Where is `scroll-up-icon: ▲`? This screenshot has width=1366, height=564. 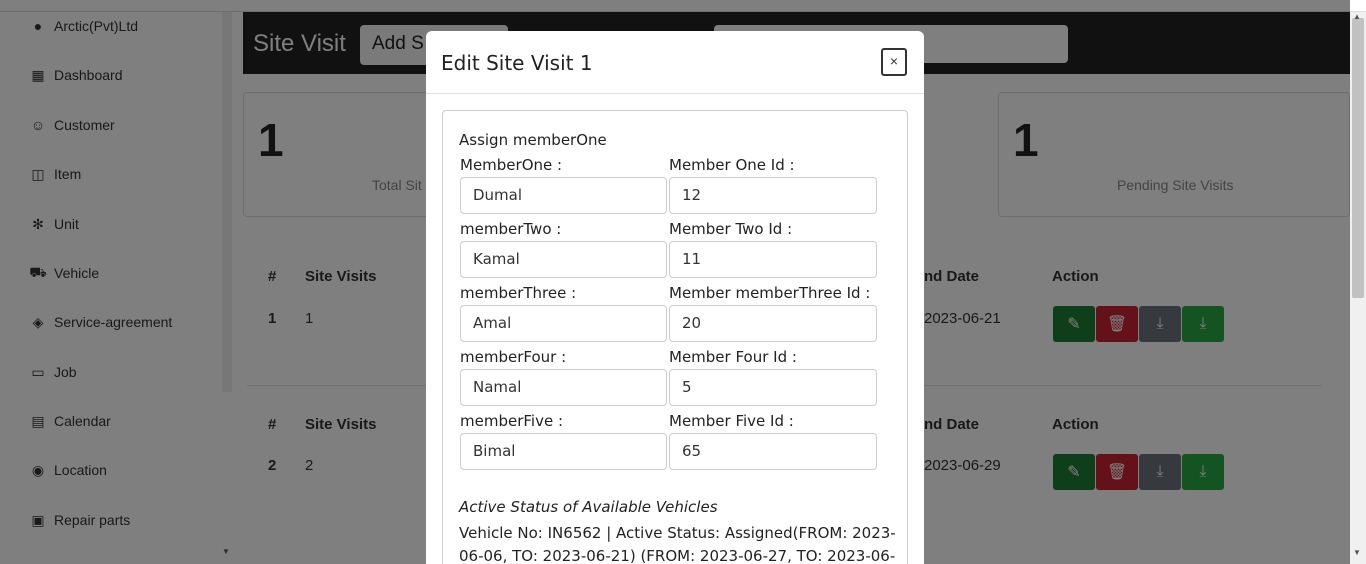
scroll-up-icon: ▲ is located at coordinates (1357, 16).